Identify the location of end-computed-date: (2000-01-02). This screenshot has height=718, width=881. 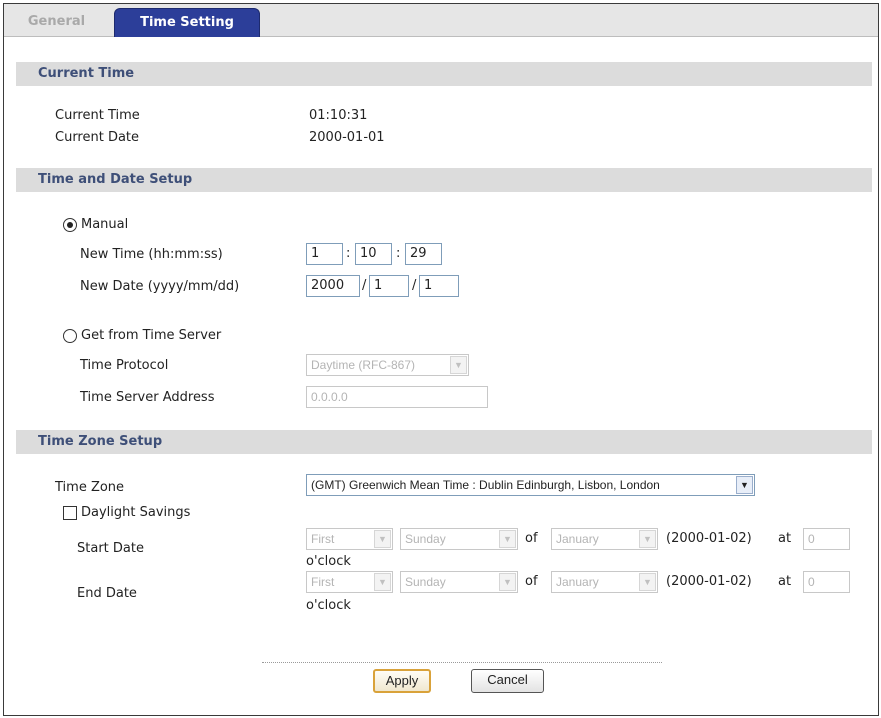
(709, 581).